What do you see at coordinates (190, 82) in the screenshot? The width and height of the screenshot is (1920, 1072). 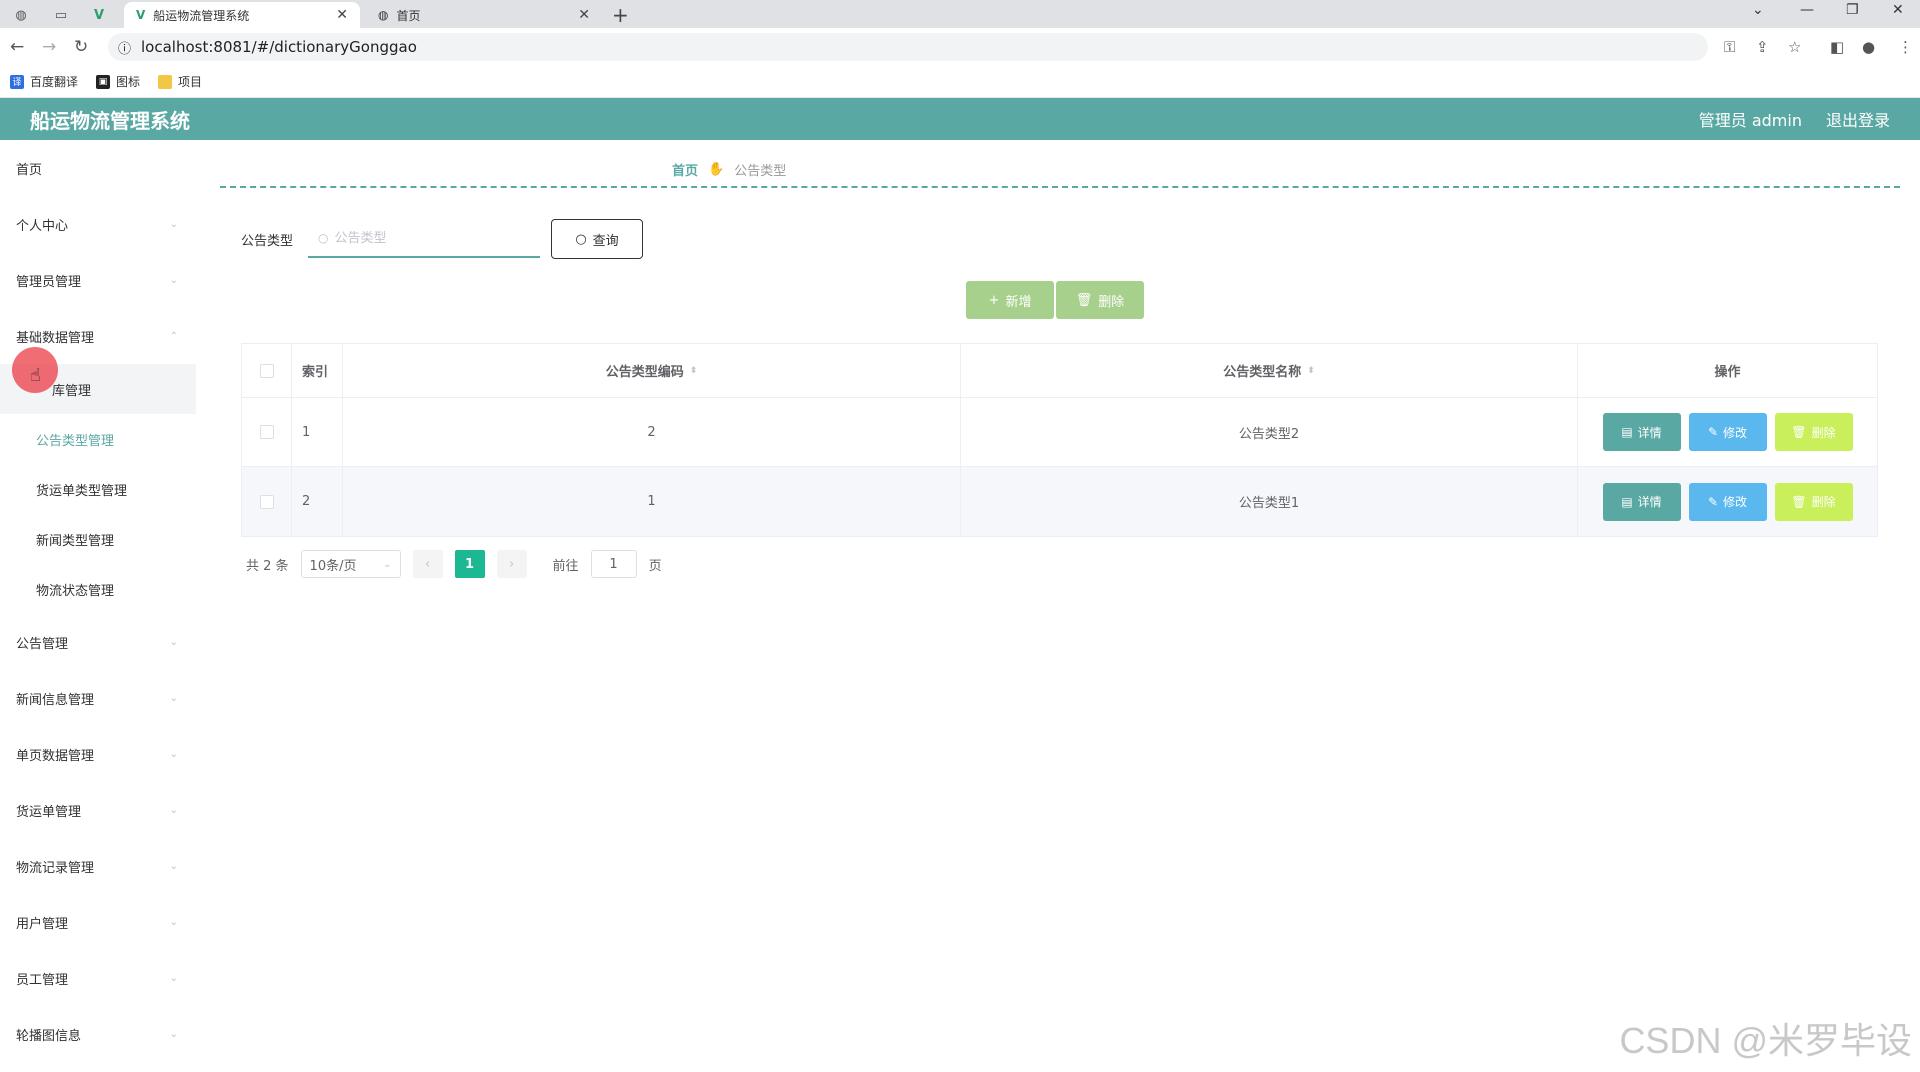 I see `bookmark-label: 项目` at bounding box center [190, 82].